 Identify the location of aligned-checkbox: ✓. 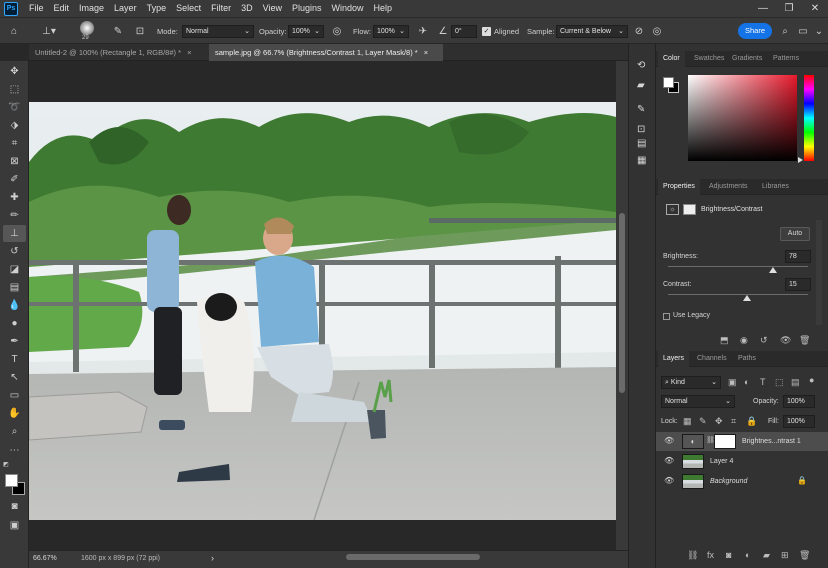
(486, 31).